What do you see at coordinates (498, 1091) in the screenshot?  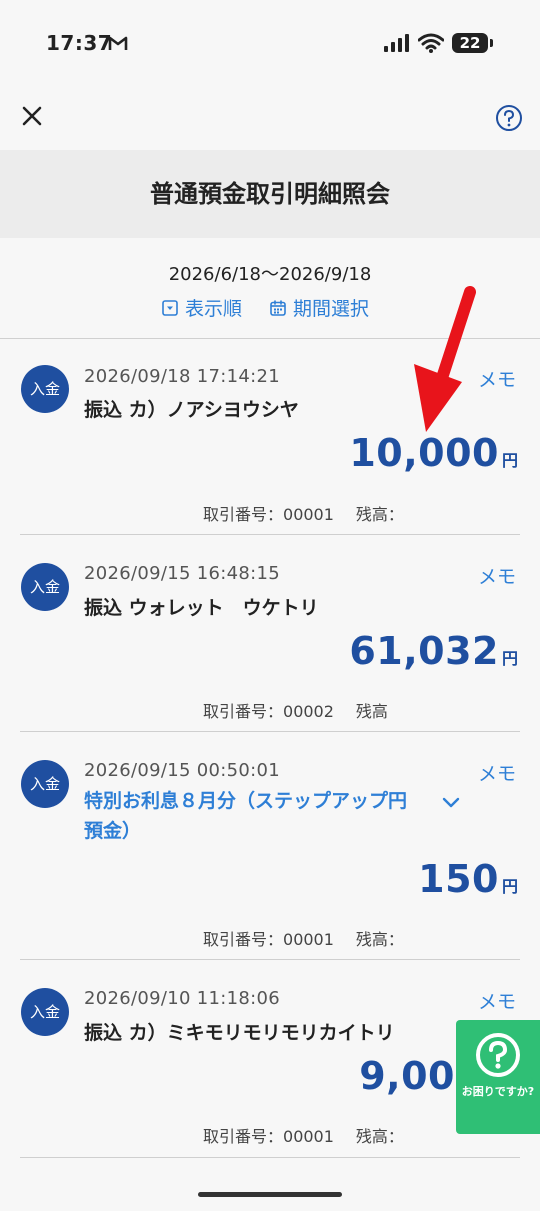 I see `help-widget-label: お困りですか?` at bounding box center [498, 1091].